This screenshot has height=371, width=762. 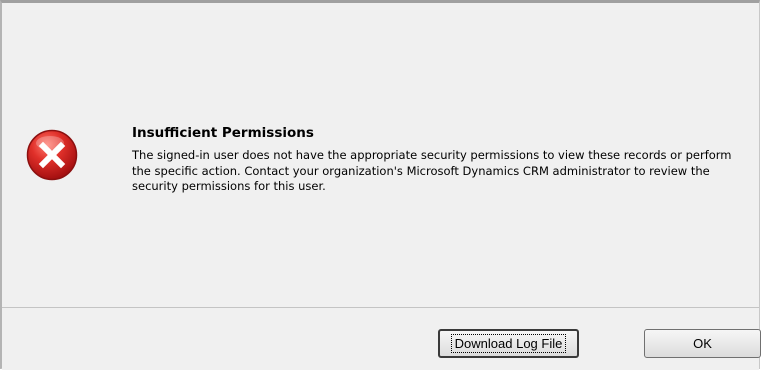 What do you see at coordinates (223, 133) in the screenshot?
I see `dialog-title: Insufficient Permissions` at bounding box center [223, 133].